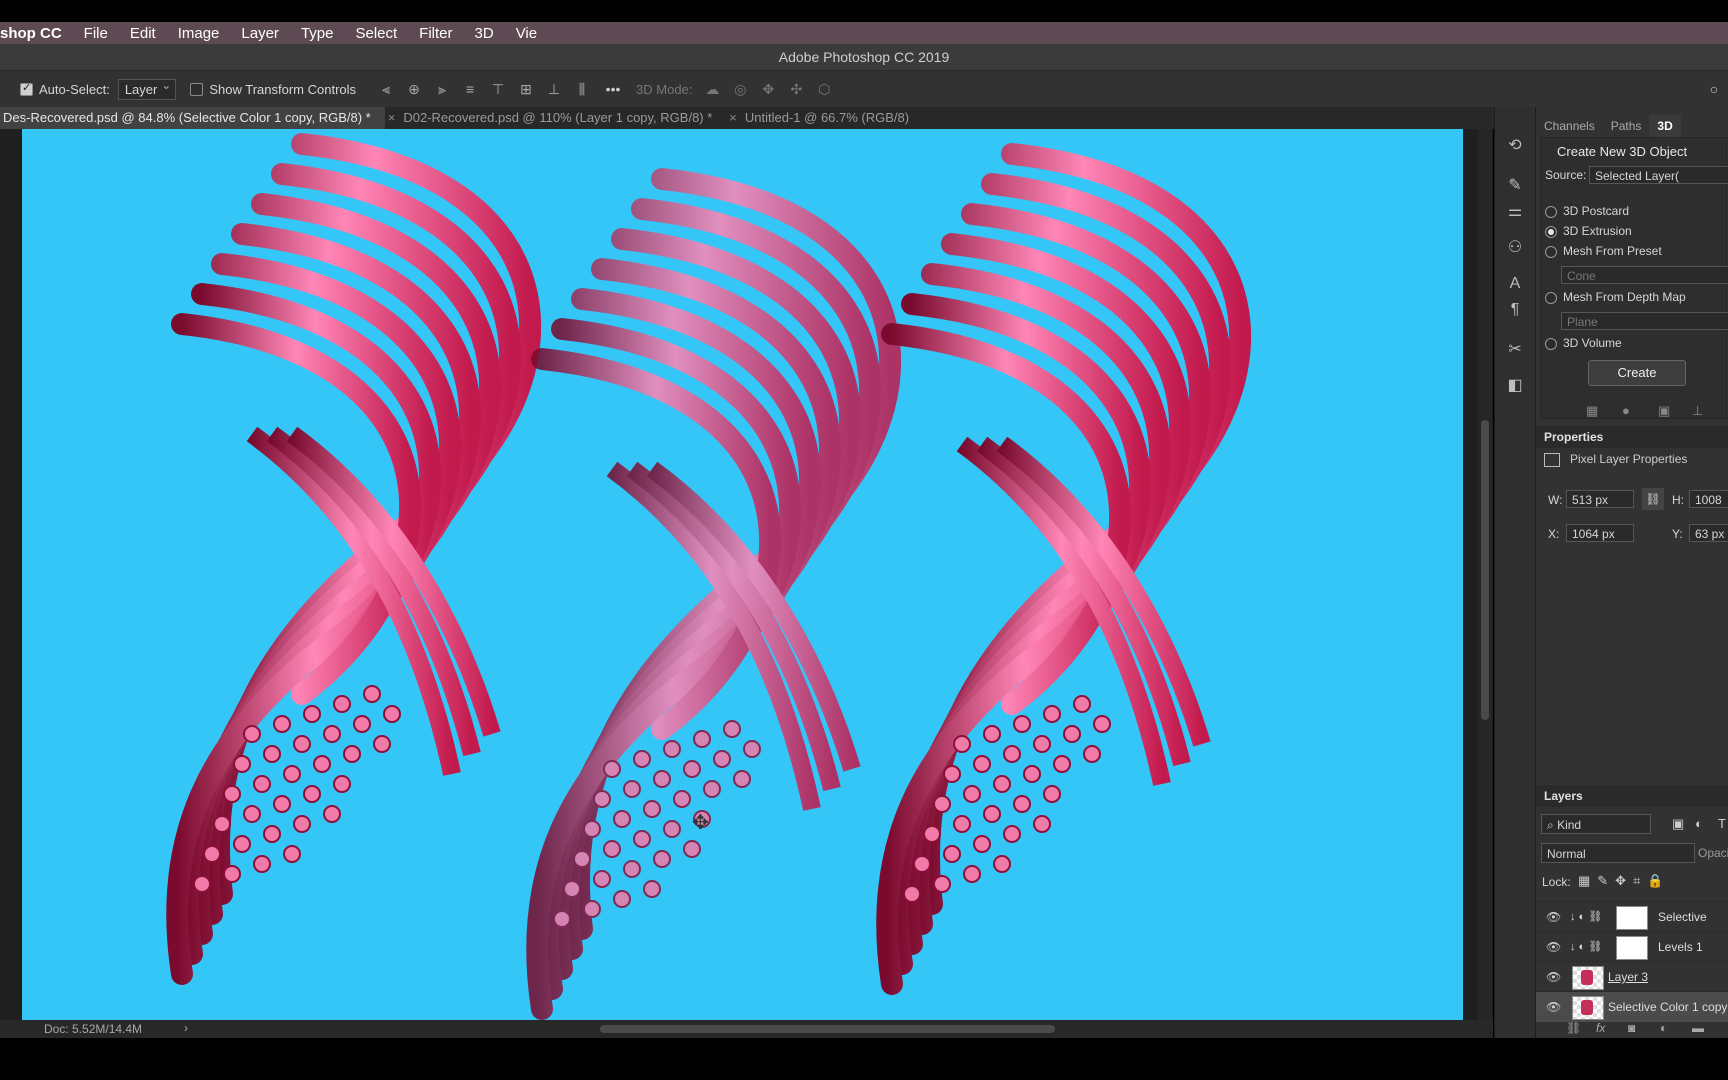 The height and width of the screenshot is (1080, 1728). Describe the element at coordinates (824, 118) in the screenshot. I see `tab-untitled-1: × Untitled-1 @ 66.7% (RGB/8)` at that location.